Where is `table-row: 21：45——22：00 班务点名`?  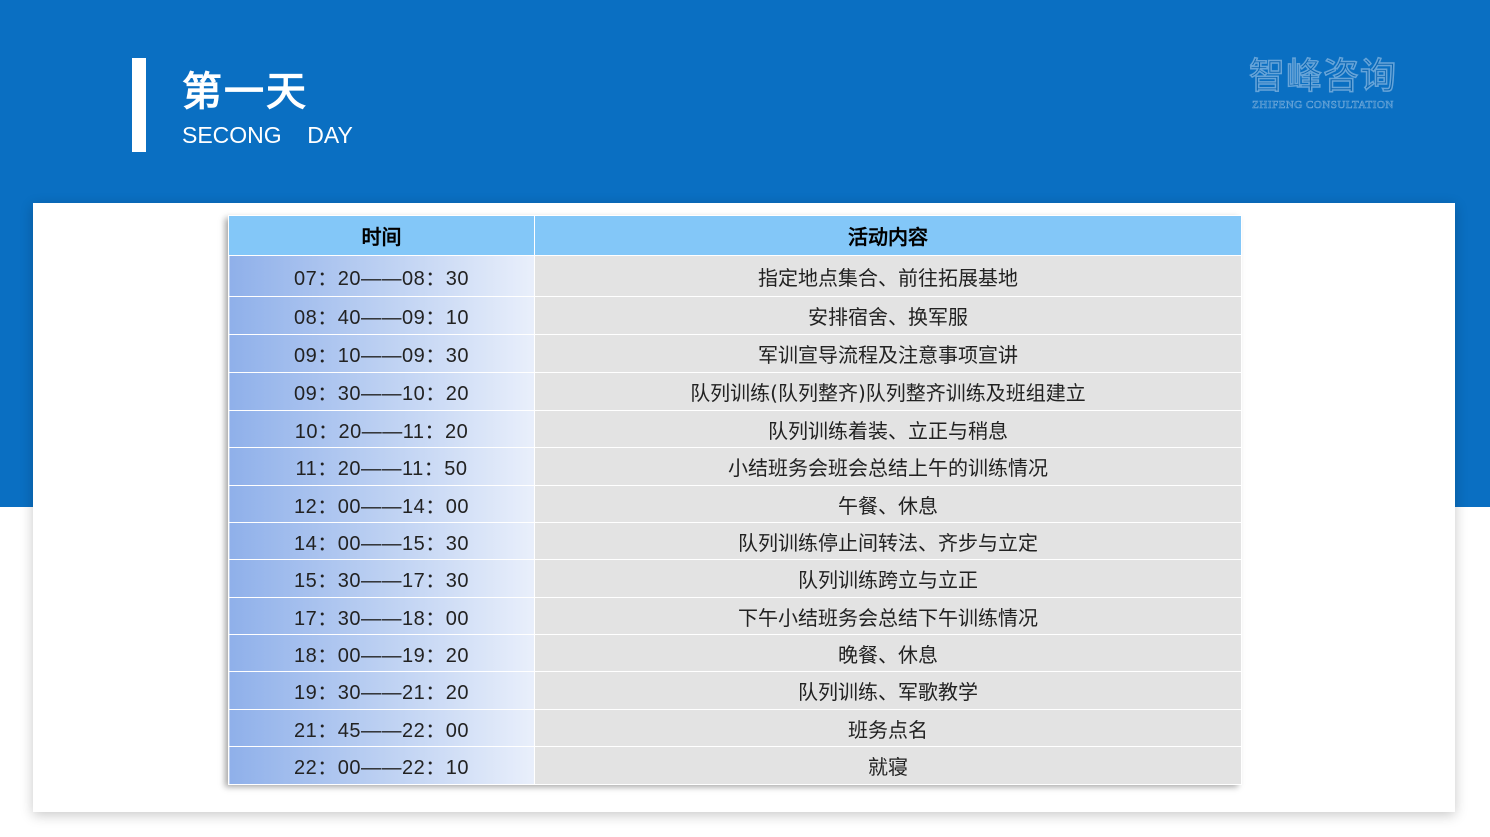
table-row: 21：45——22：00 班务点名 is located at coordinates (735, 728).